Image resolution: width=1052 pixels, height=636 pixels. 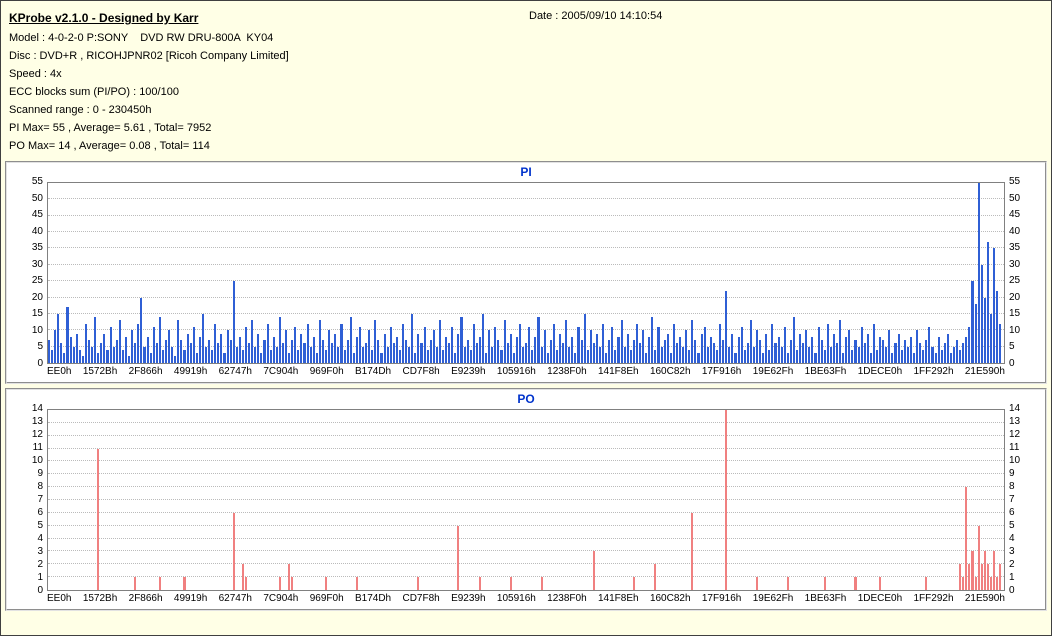 I want to click on po-y-axis-label: 11, so click(x=1014, y=447).